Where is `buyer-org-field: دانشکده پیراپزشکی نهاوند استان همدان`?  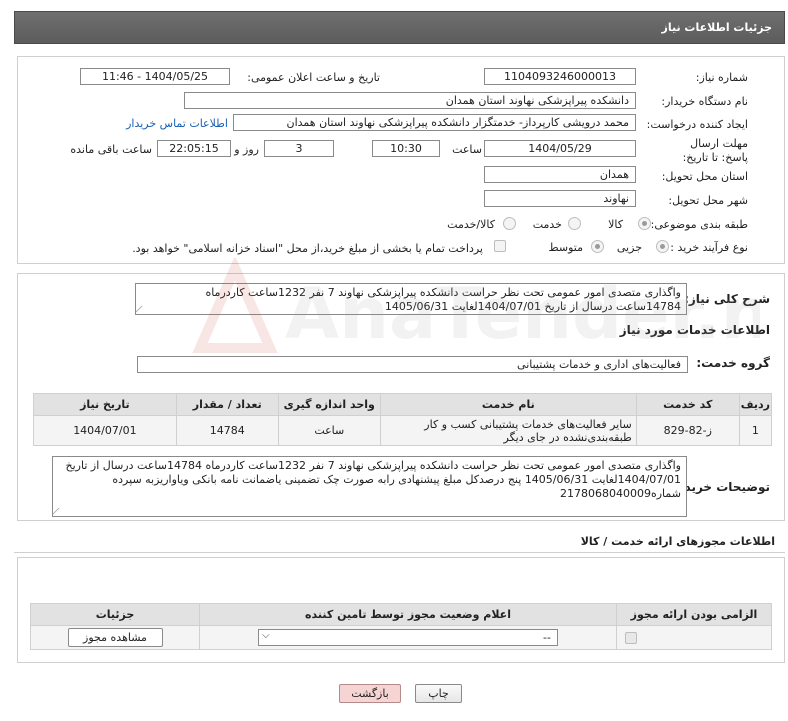
buyer-org-field: دانشکده پیراپزشکی نهاوند استان همدان is located at coordinates (410, 100).